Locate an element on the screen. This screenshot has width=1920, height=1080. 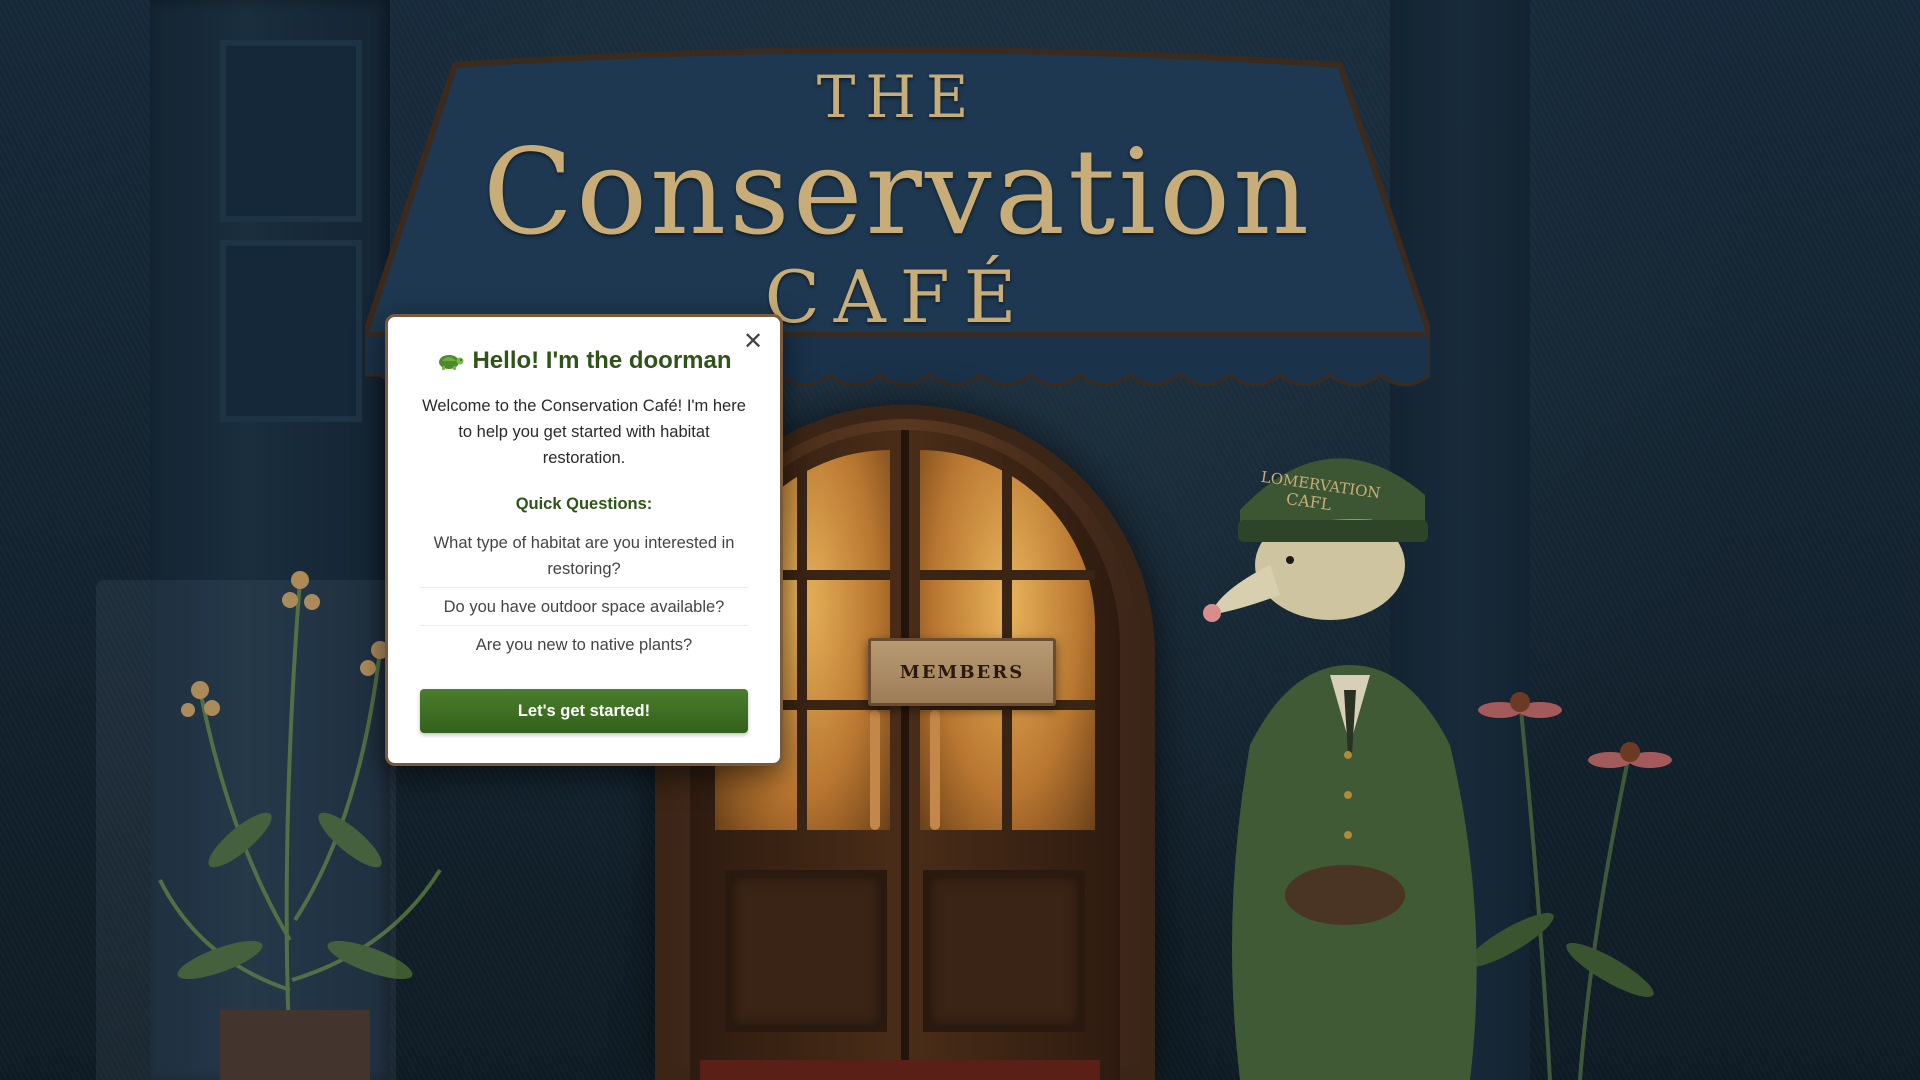
door-split is located at coordinates (905, 755).